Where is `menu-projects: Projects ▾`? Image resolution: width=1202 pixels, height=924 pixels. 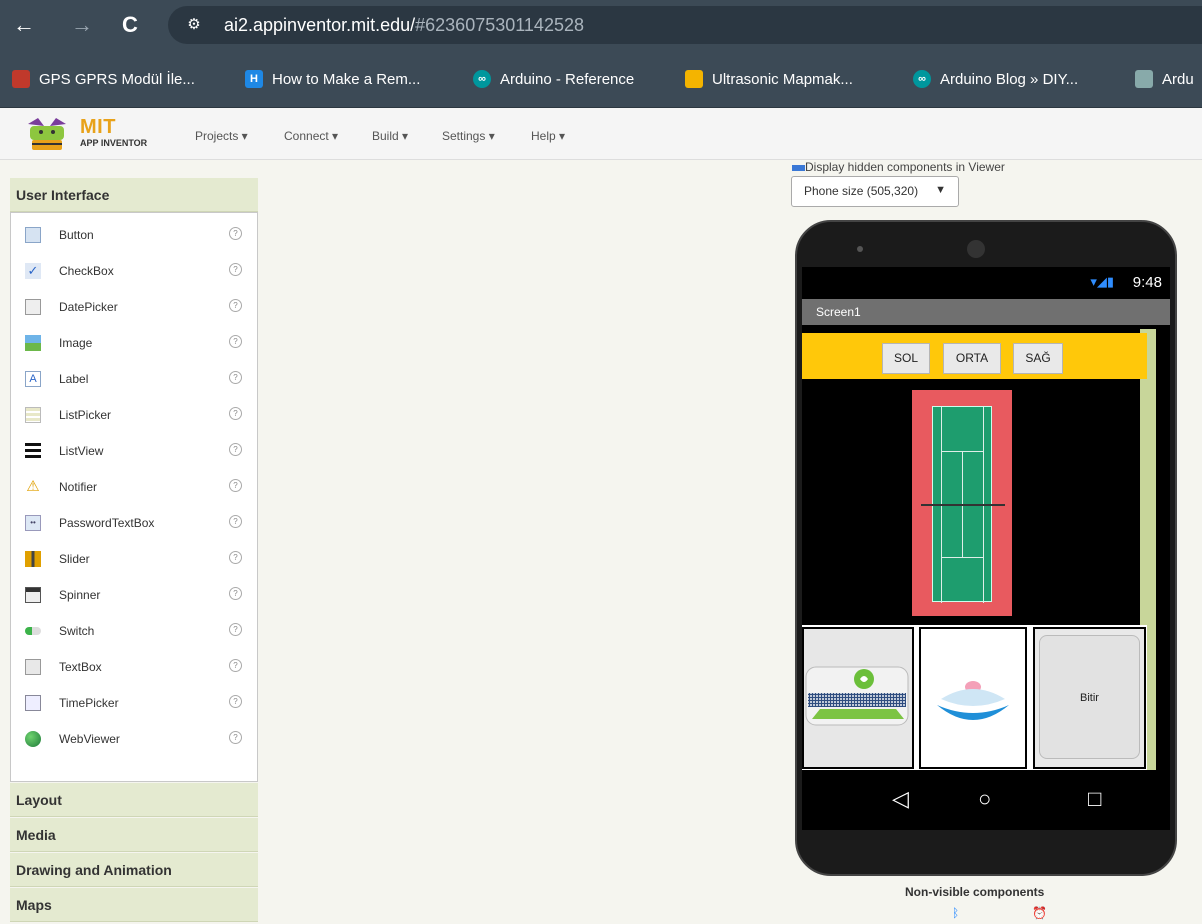
menu-projects: Projects ▾ is located at coordinates (221, 136).